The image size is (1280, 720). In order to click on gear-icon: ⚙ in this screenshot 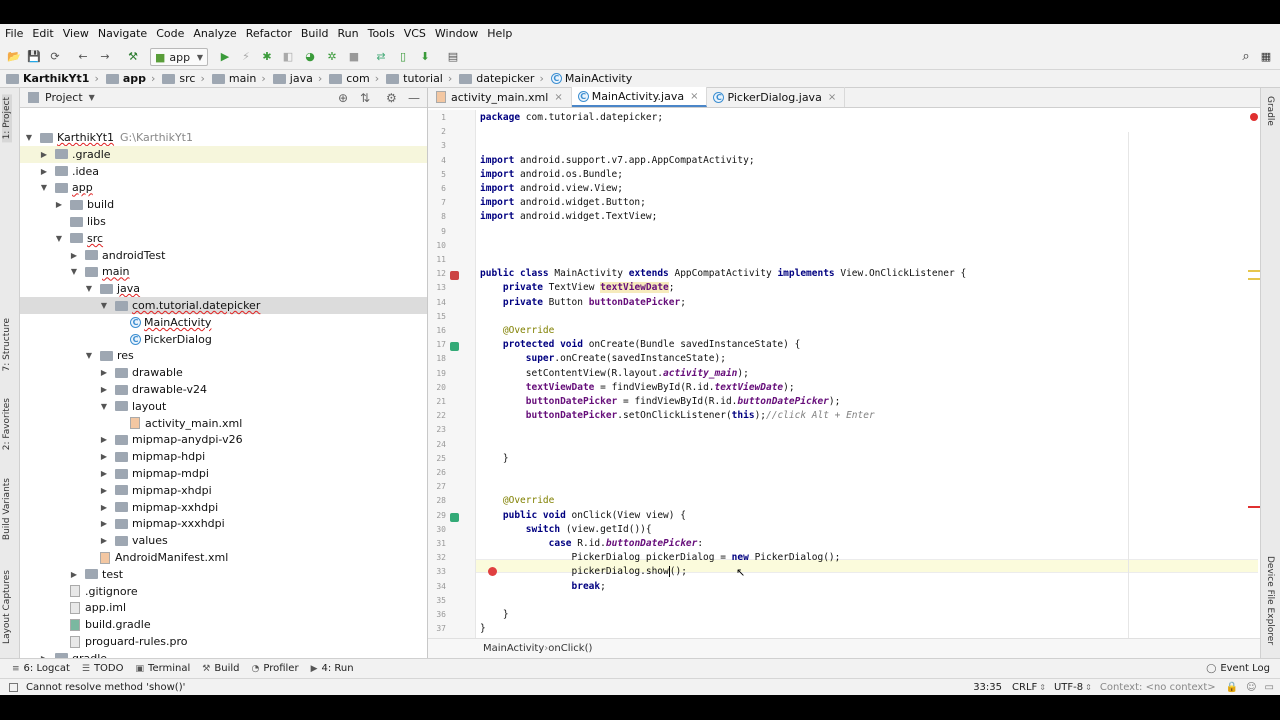, I will do `click(391, 98)`.